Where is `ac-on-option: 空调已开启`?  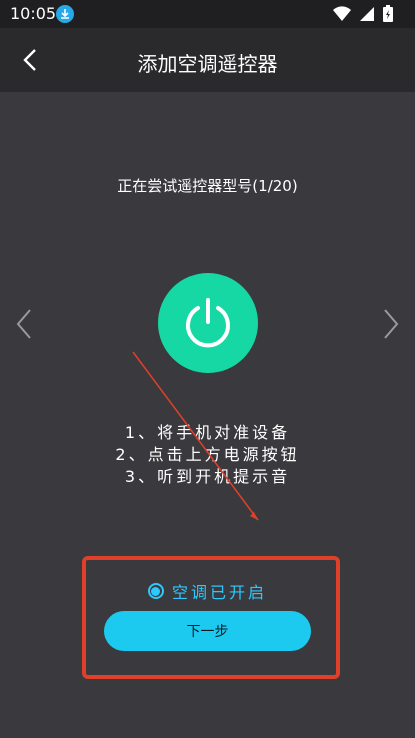
ac-on-option: 空调已开启 is located at coordinates (207, 591).